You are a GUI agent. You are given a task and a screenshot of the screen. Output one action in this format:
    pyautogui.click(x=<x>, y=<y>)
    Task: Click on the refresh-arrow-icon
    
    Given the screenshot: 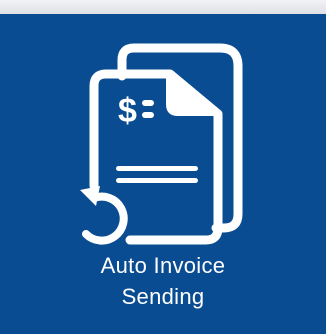 What is the action you would take?
    pyautogui.click(x=104, y=215)
    